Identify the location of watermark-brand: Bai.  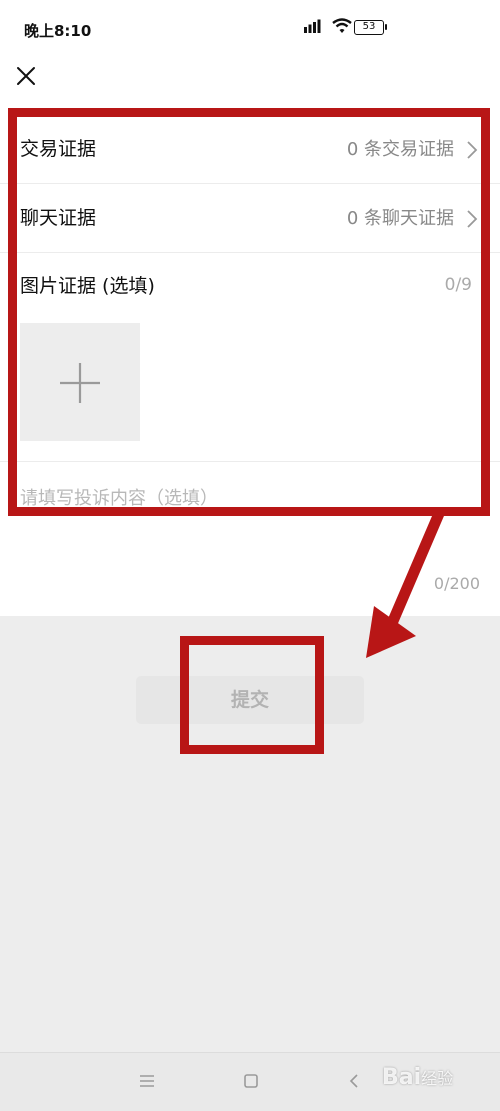
(402, 1077).